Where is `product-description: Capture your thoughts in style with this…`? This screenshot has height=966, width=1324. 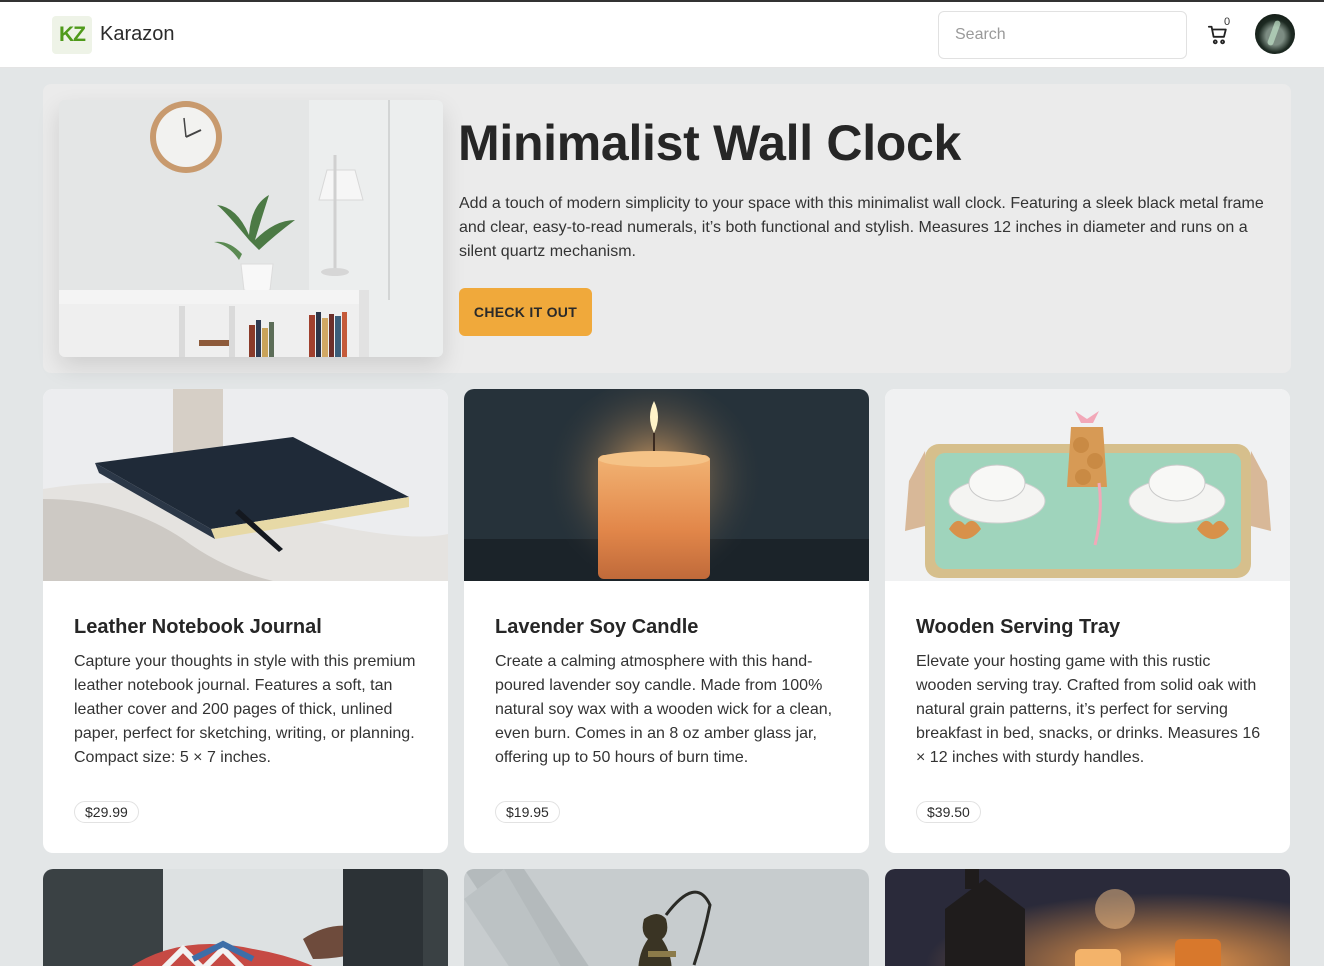
product-description: Capture your thoughts in style with this… is located at coordinates (245, 709).